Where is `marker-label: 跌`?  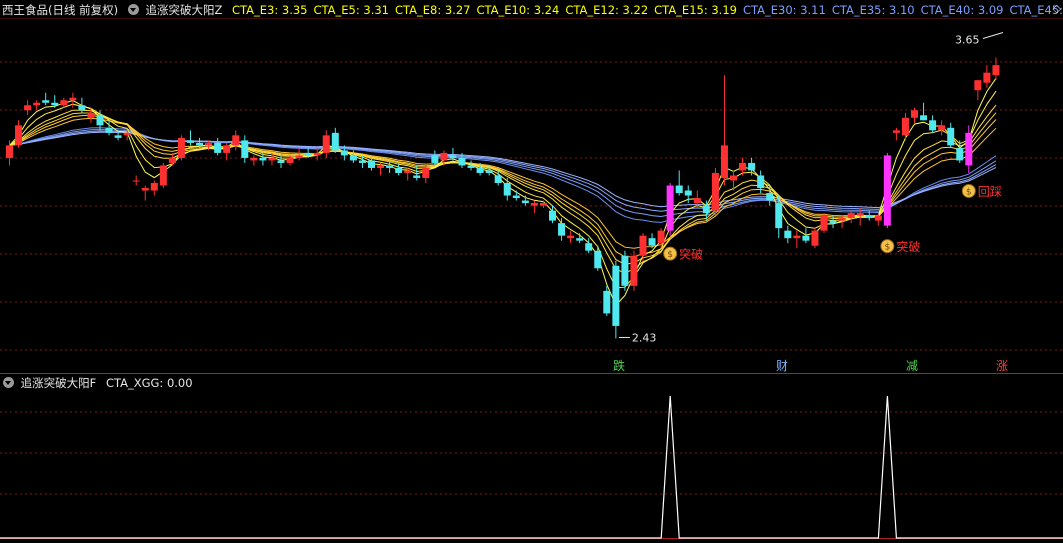
marker-label: 跌 is located at coordinates (619, 365).